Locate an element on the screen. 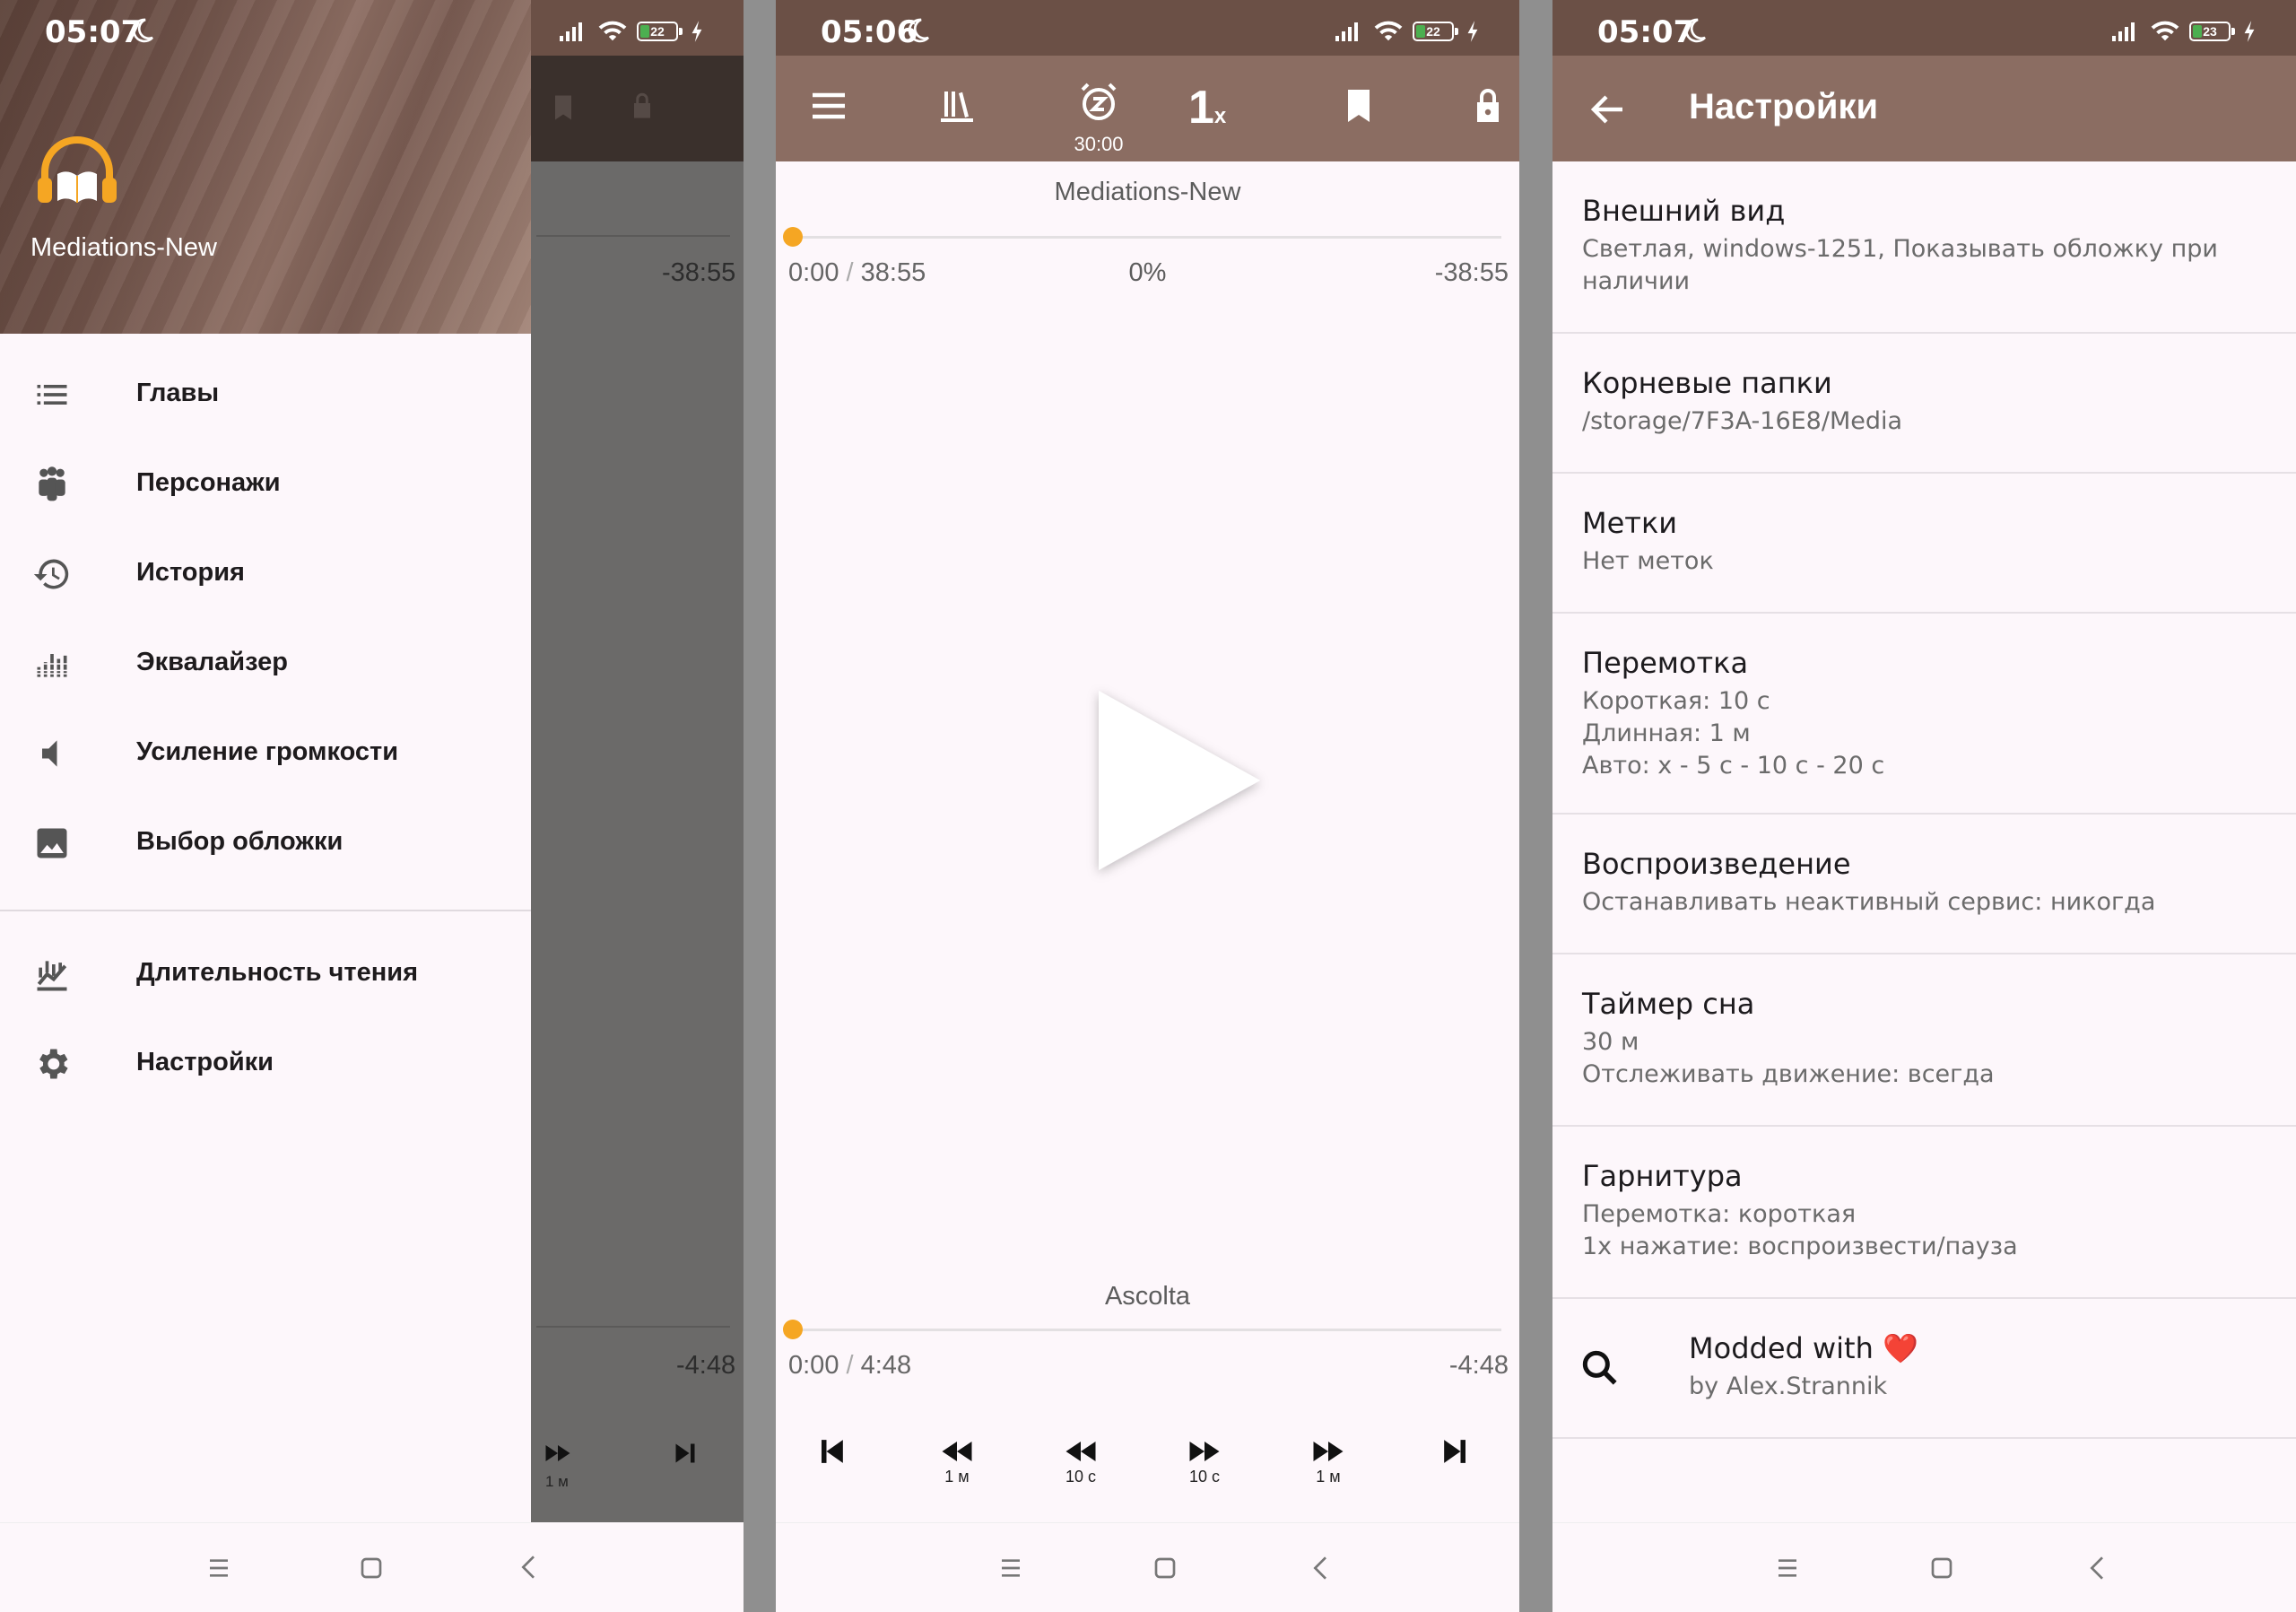 The image size is (2296, 1612). book-progress-track is located at coordinates (633, 236).